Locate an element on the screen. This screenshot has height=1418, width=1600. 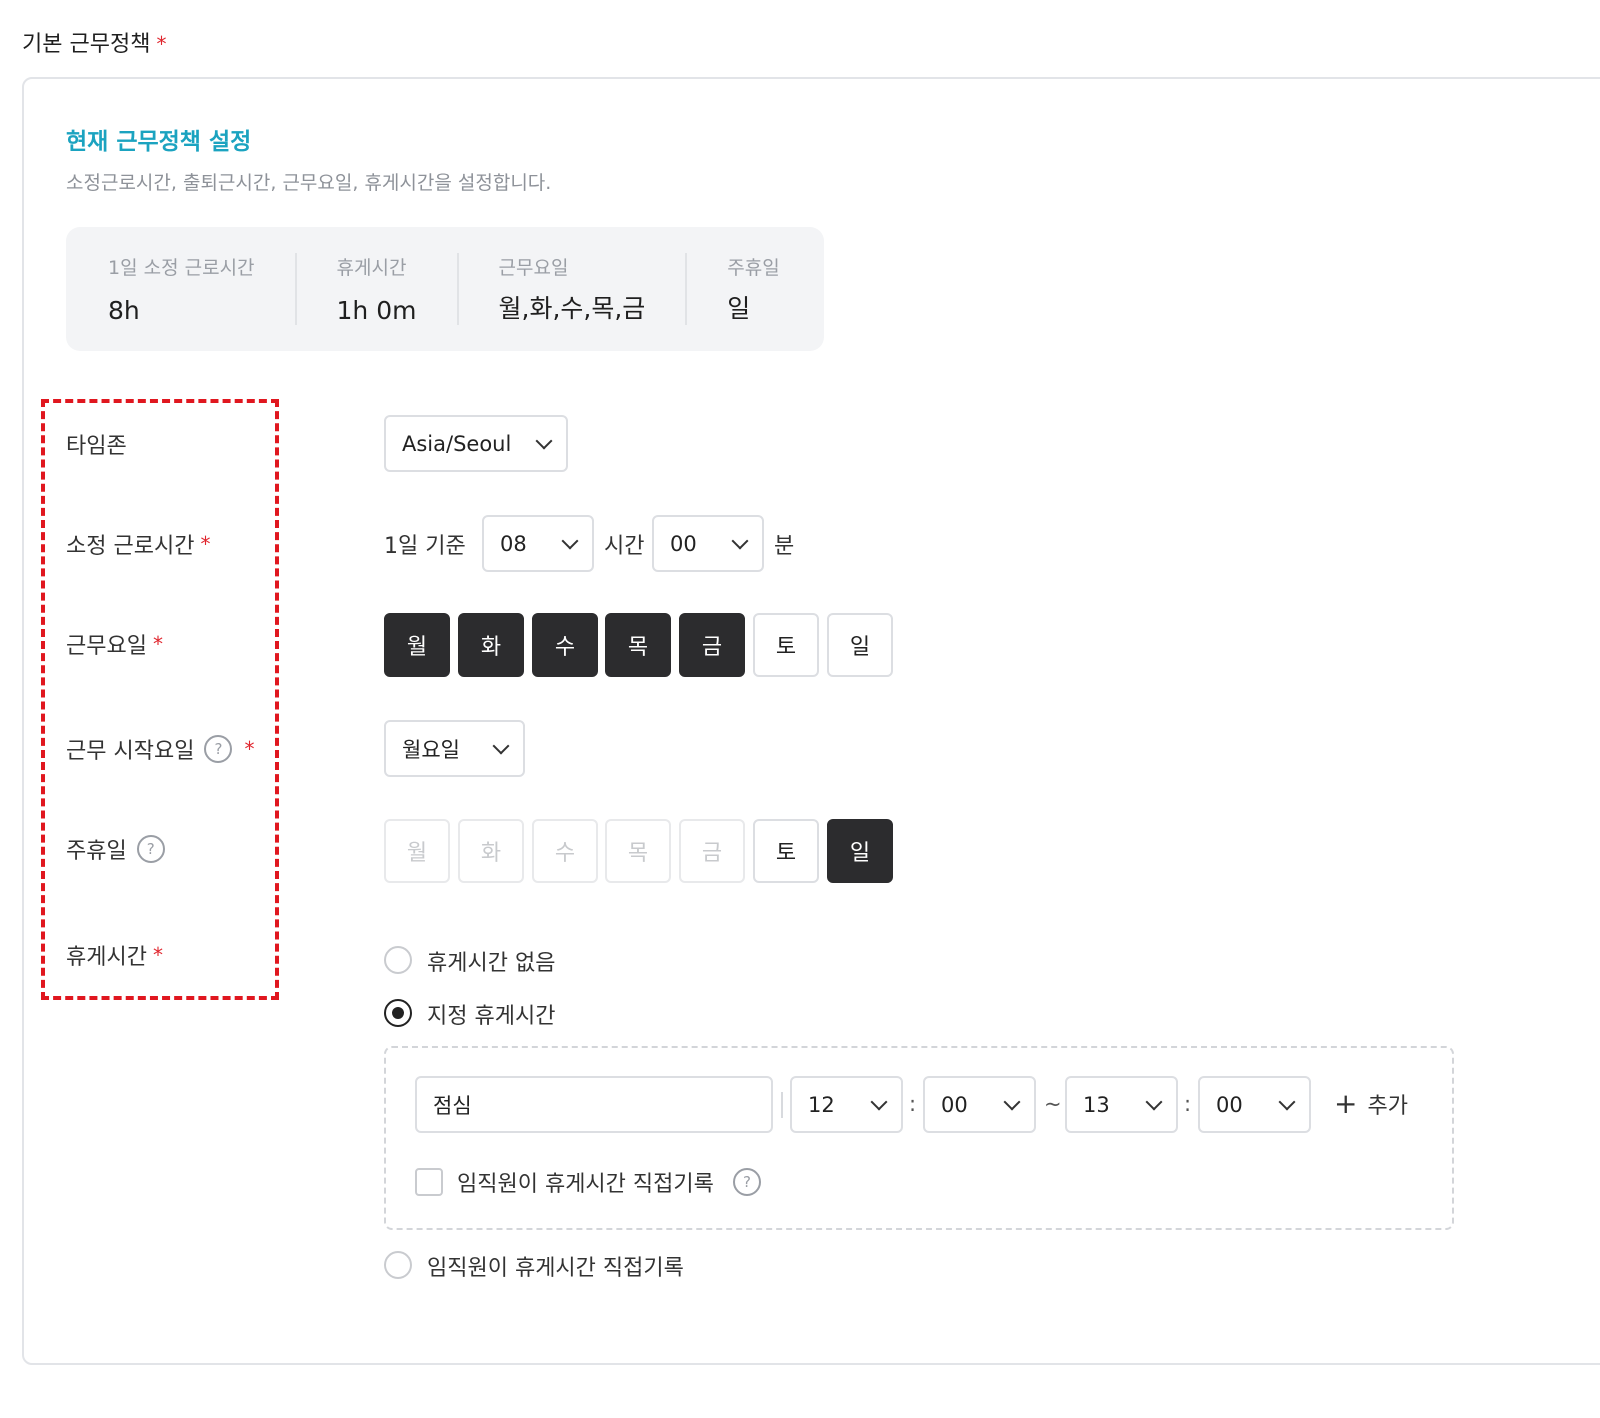
start-day-label: 근무 시작요일 ? * is located at coordinates (160, 749).